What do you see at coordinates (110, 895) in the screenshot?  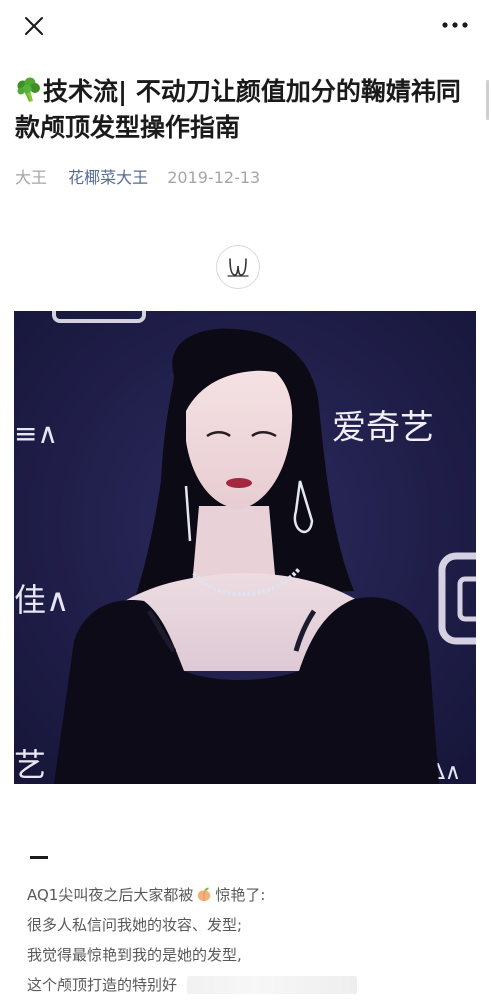 I see `body-line-1-text-a: AQ1尖叫夜之后大家都被` at bounding box center [110, 895].